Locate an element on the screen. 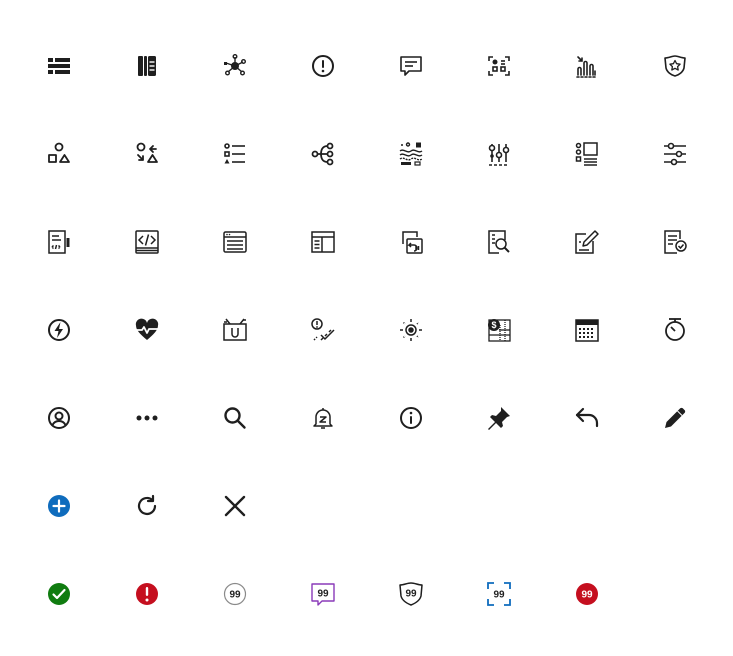 The width and height of the screenshot is (733, 656). shapes-cycle-icon is located at coordinates (147, 154).